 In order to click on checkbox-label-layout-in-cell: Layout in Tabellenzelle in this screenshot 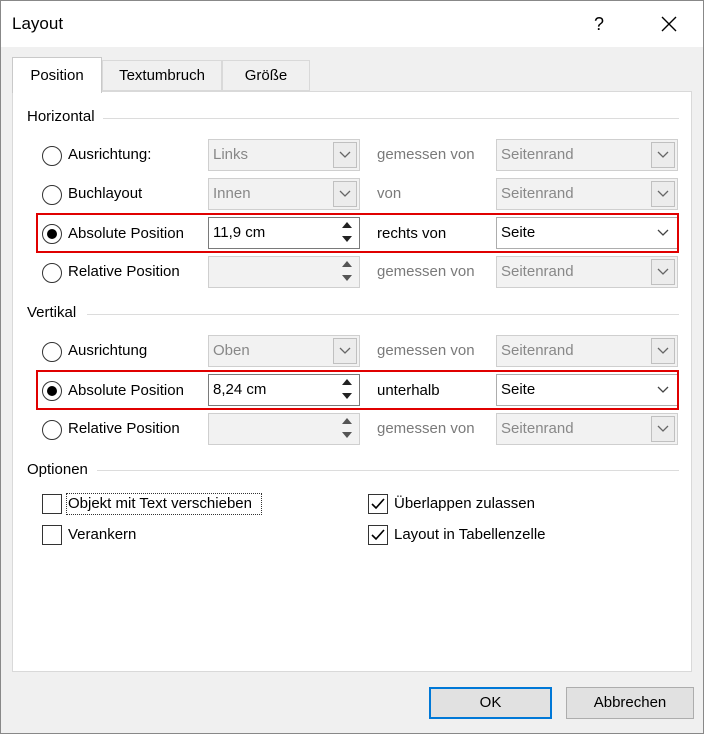, I will do `click(470, 534)`.